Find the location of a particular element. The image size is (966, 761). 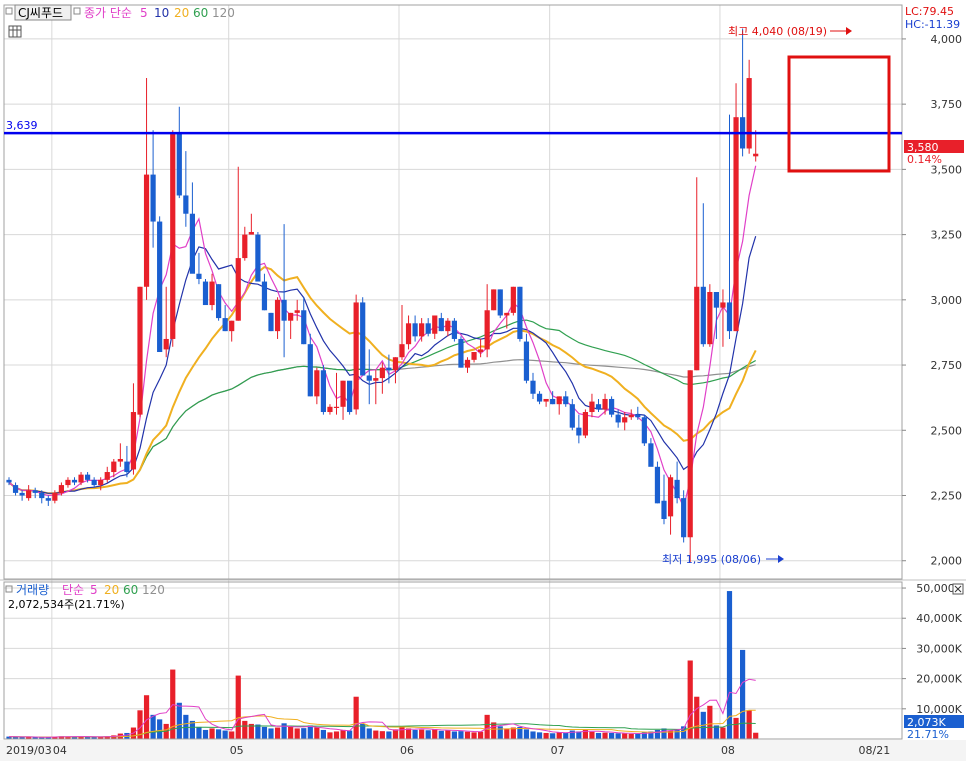

price-tick-label: 2,750 is located at coordinates (947, 365).